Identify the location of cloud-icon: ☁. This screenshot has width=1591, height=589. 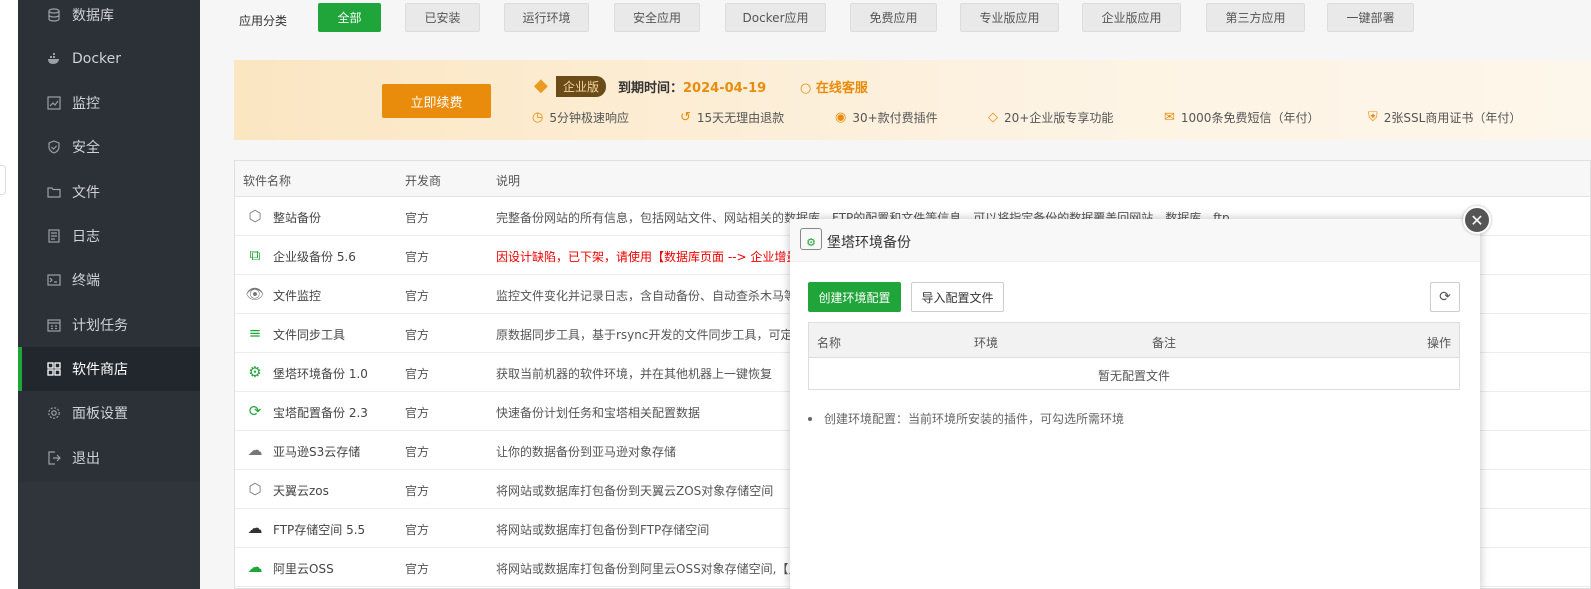
(255, 450).